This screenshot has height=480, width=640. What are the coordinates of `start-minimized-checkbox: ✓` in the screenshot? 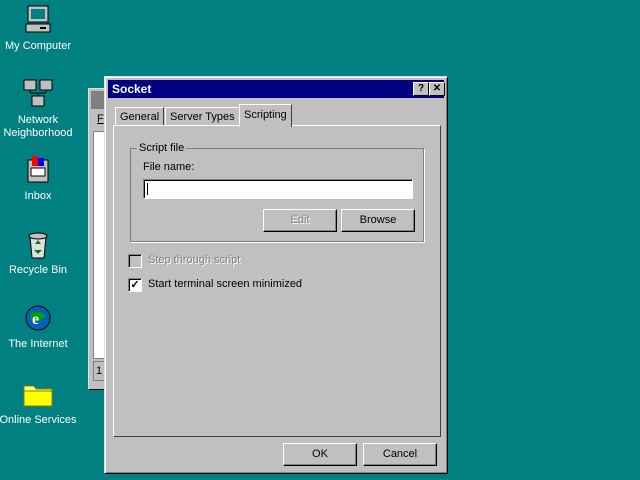 It's located at (135, 285).